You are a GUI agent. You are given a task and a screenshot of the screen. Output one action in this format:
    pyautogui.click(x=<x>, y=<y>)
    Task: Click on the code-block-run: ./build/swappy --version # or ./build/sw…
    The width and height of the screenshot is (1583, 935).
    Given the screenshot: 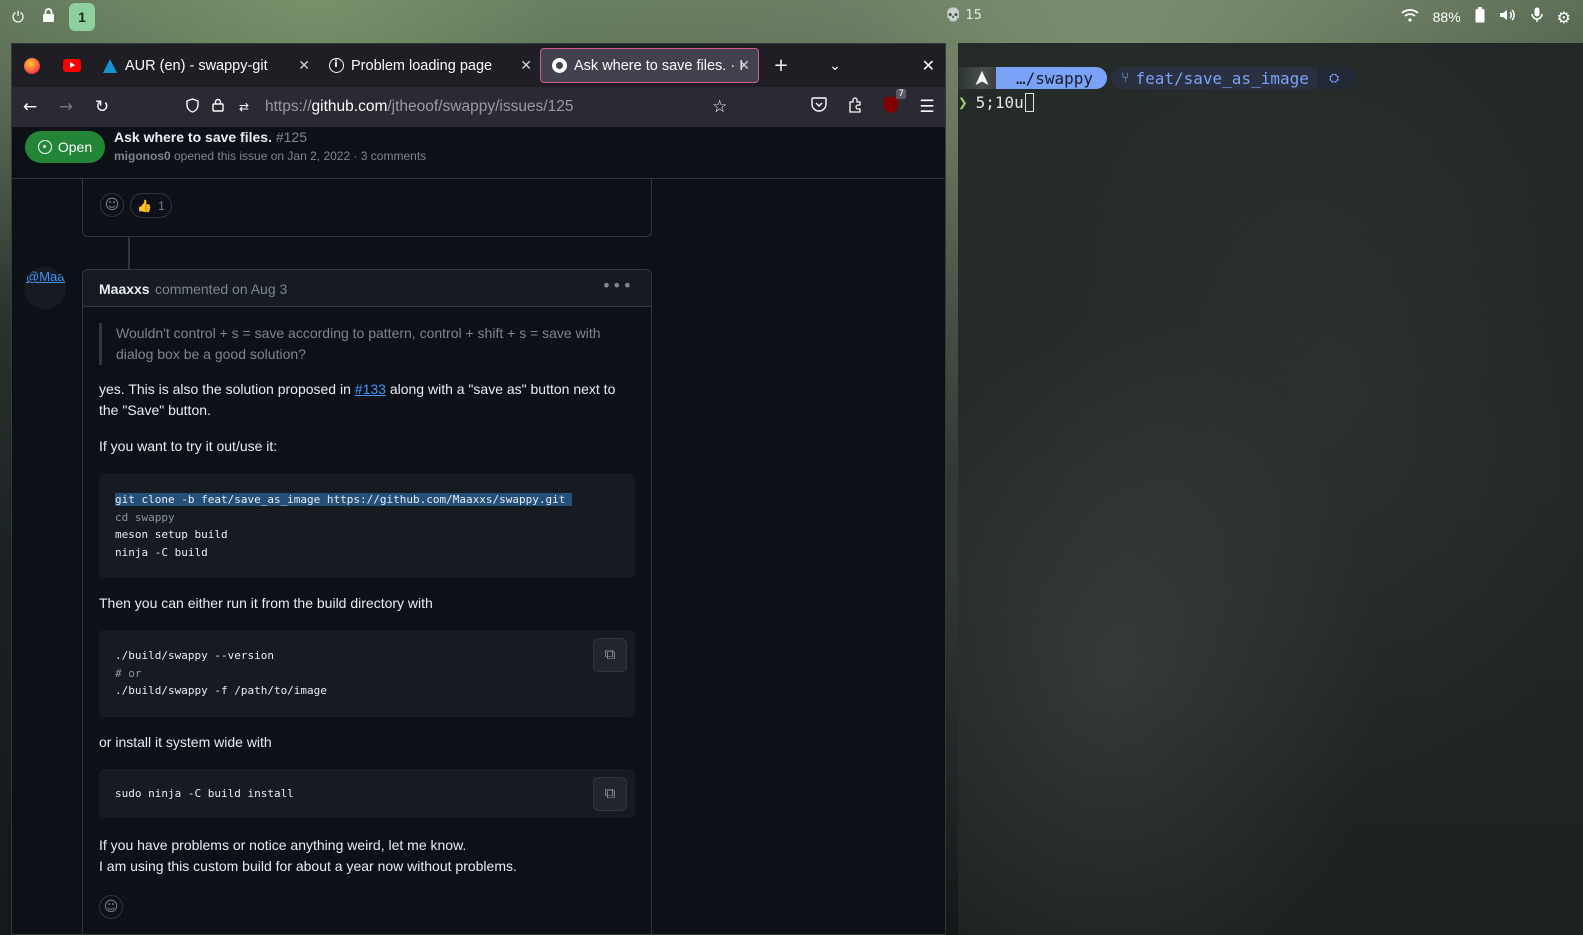 What is the action you would take?
    pyautogui.click(x=367, y=673)
    